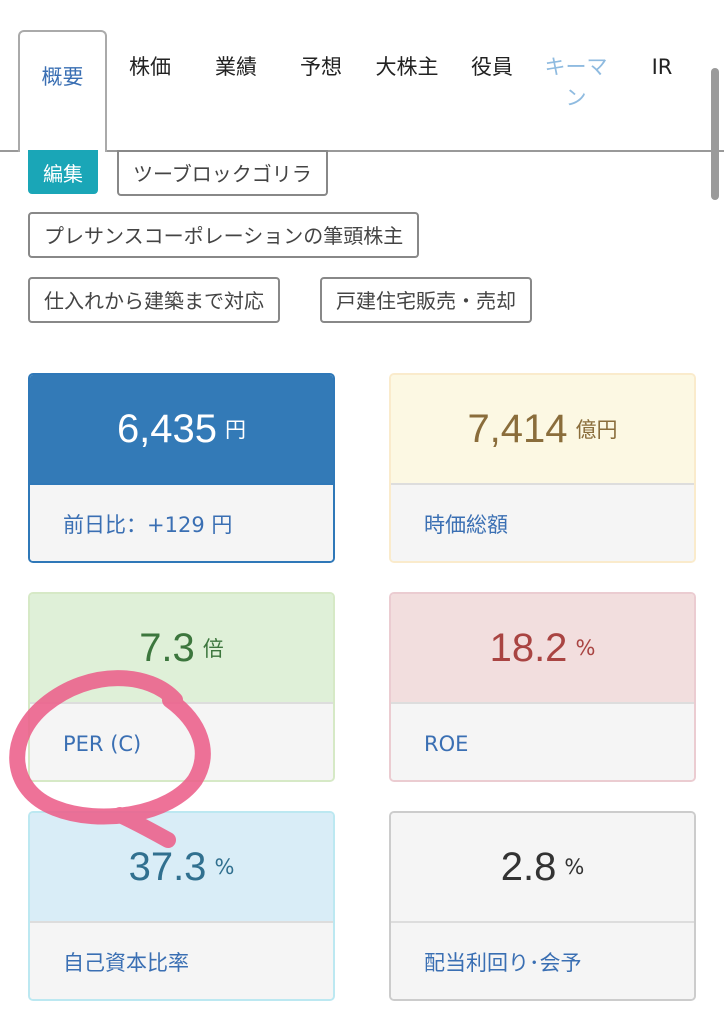 The width and height of the screenshot is (724, 1024). I want to click on per-unit: 倍, so click(213, 649).